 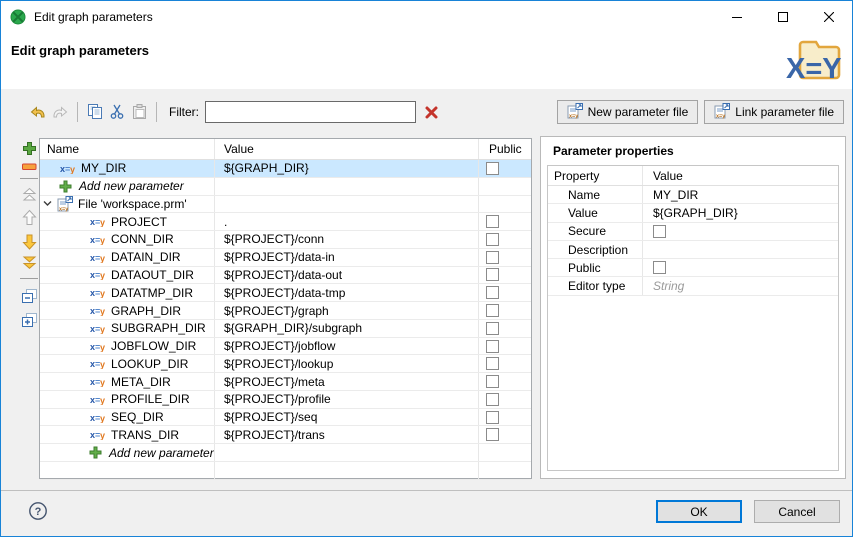 I want to click on clear-filter-icon, so click(x=431, y=112).